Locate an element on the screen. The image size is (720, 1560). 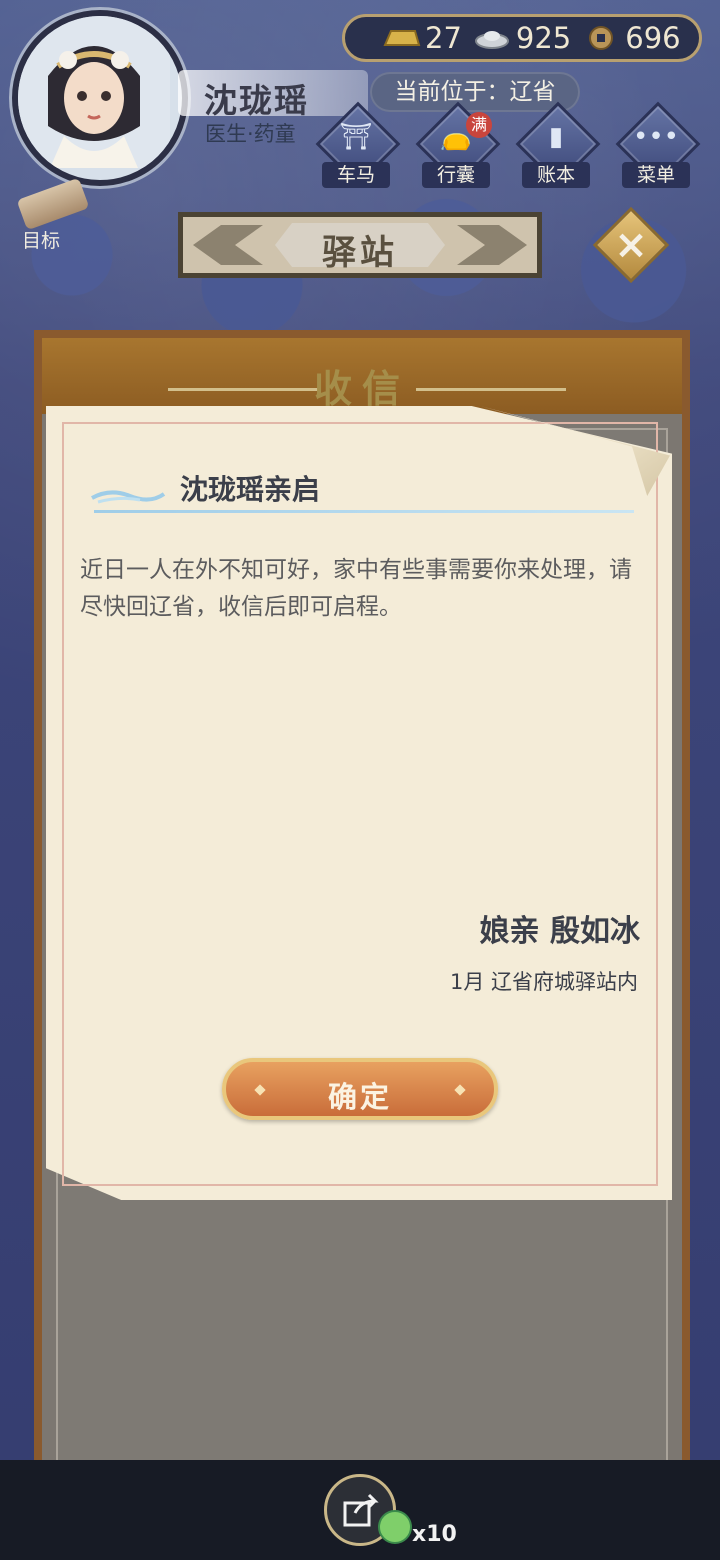
ledger-icon: ▮ is located at coordinates (556, 137).